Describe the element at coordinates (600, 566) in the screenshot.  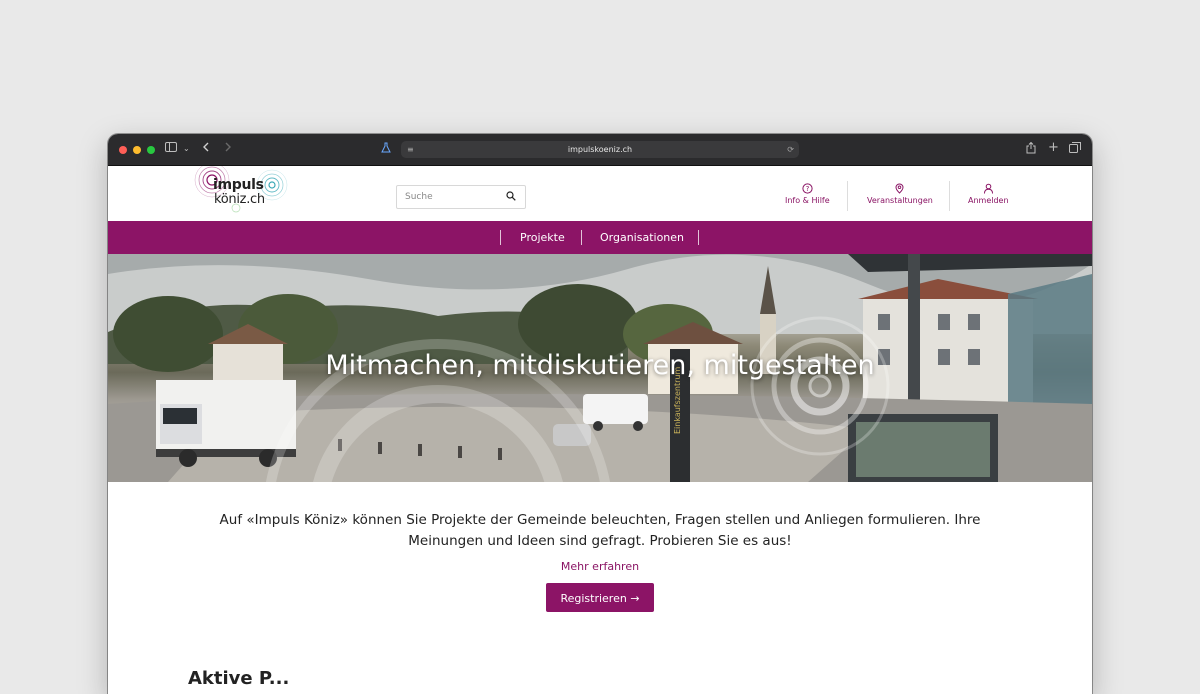
I see `more-link: Mehr erfahren` at that location.